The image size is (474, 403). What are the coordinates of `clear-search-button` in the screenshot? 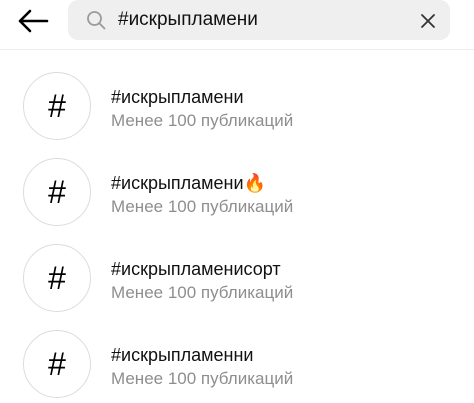 It's located at (428, 21).